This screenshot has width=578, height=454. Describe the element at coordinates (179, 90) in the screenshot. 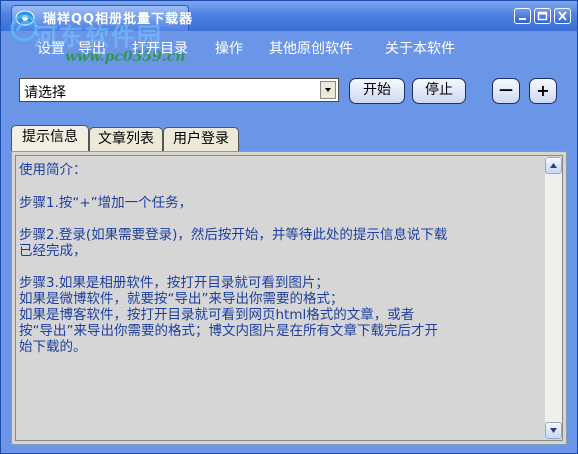

I see `task-select: 请选择` at that location.